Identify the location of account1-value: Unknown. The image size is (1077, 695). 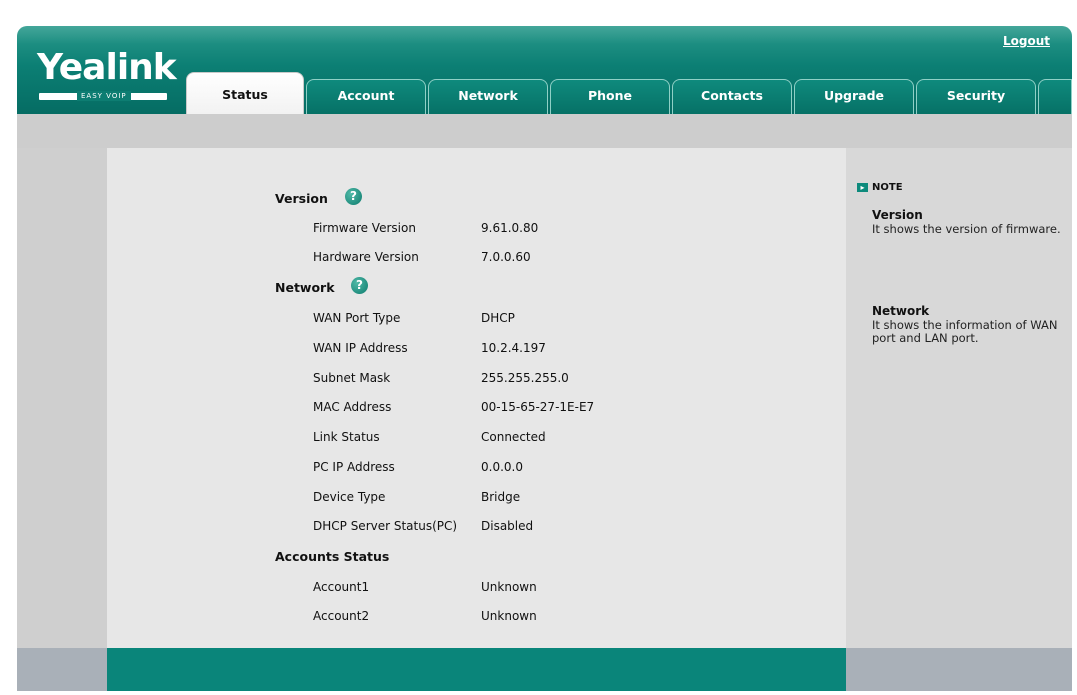
(509, 587).